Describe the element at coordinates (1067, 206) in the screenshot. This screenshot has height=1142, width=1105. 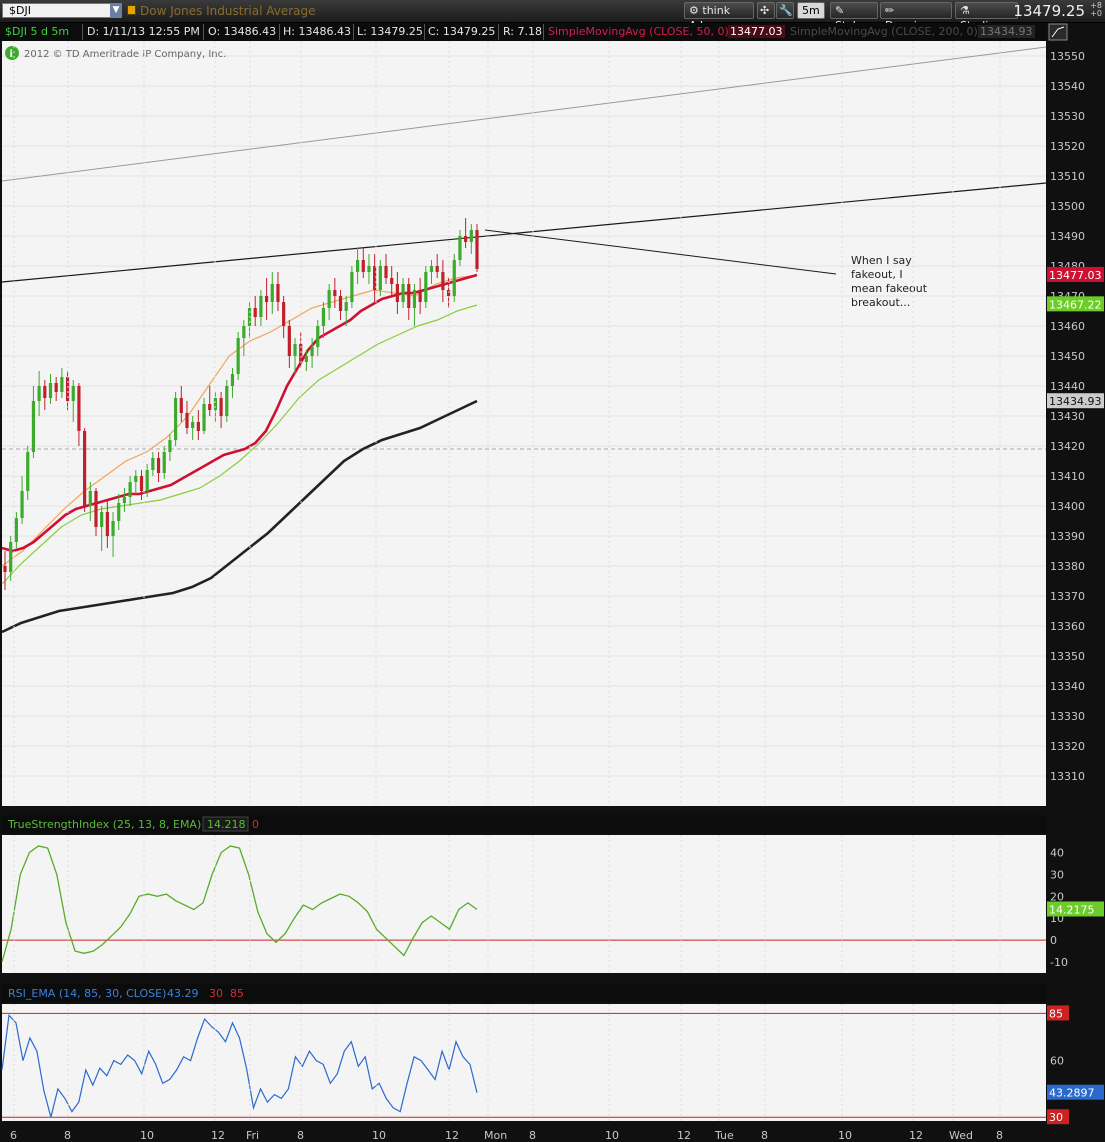
I see `price-tick-label: 13500` at that location.